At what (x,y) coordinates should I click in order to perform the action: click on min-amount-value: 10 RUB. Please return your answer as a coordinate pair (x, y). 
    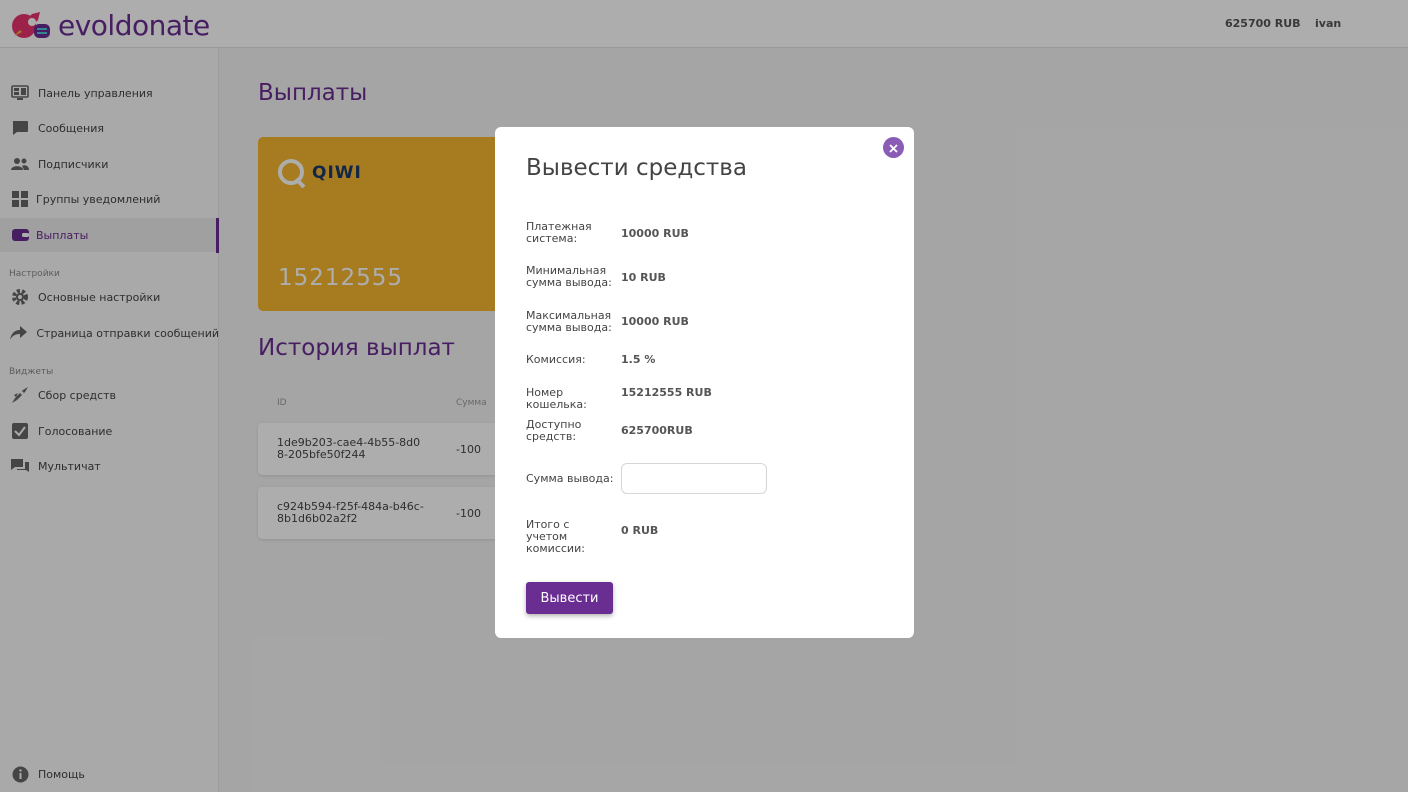
    Looking at the image, I should click on (643, 277).